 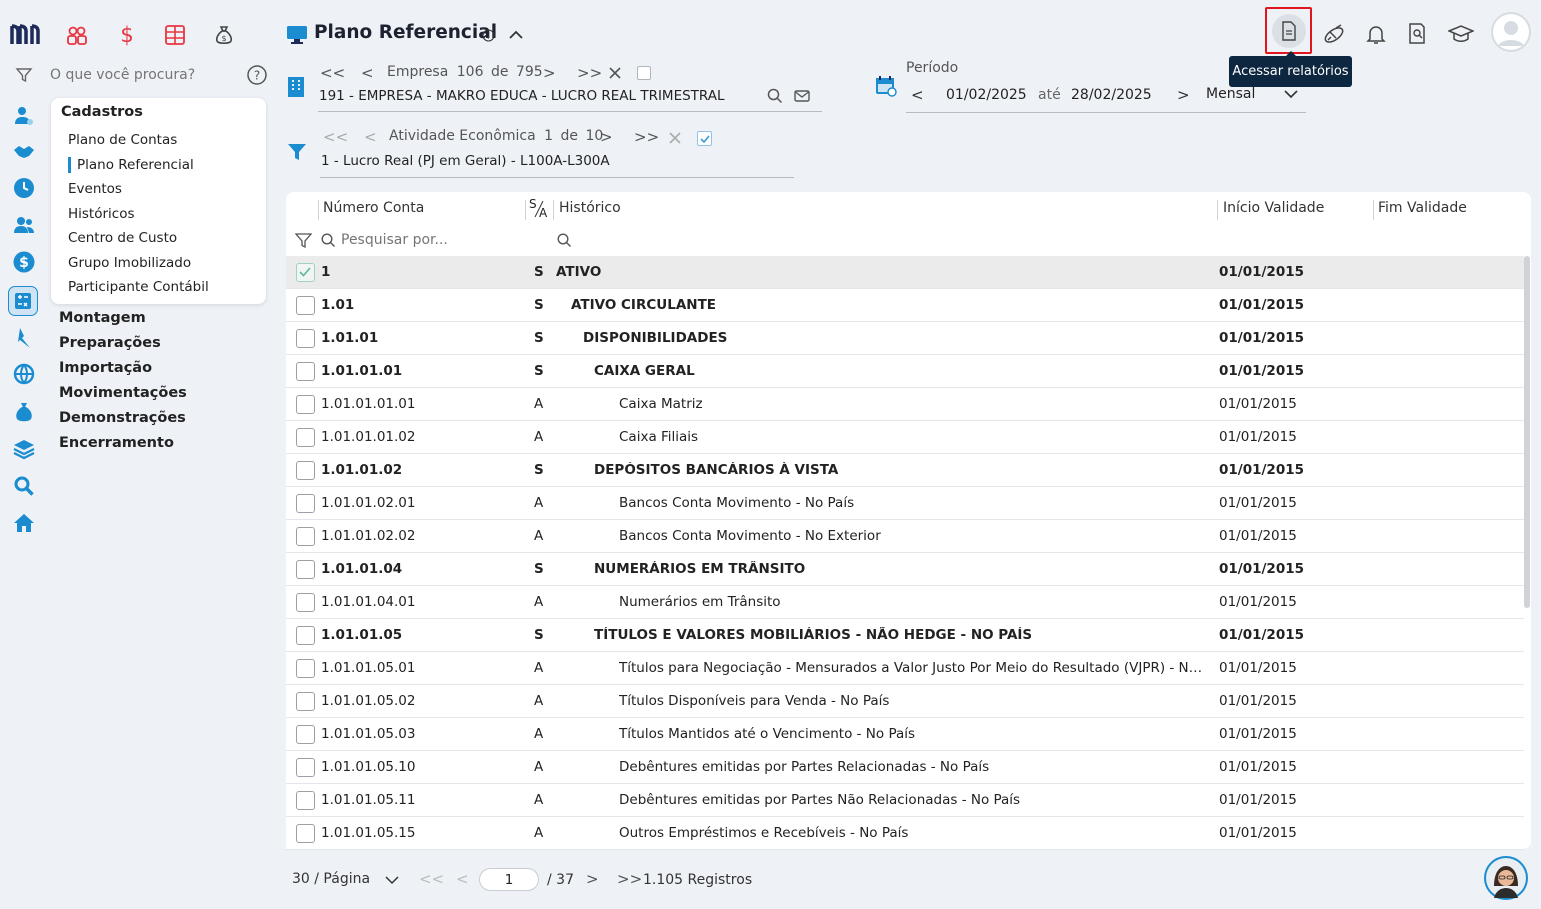 I want to click on empresa-next-button: >, so click(x=549, y=73).